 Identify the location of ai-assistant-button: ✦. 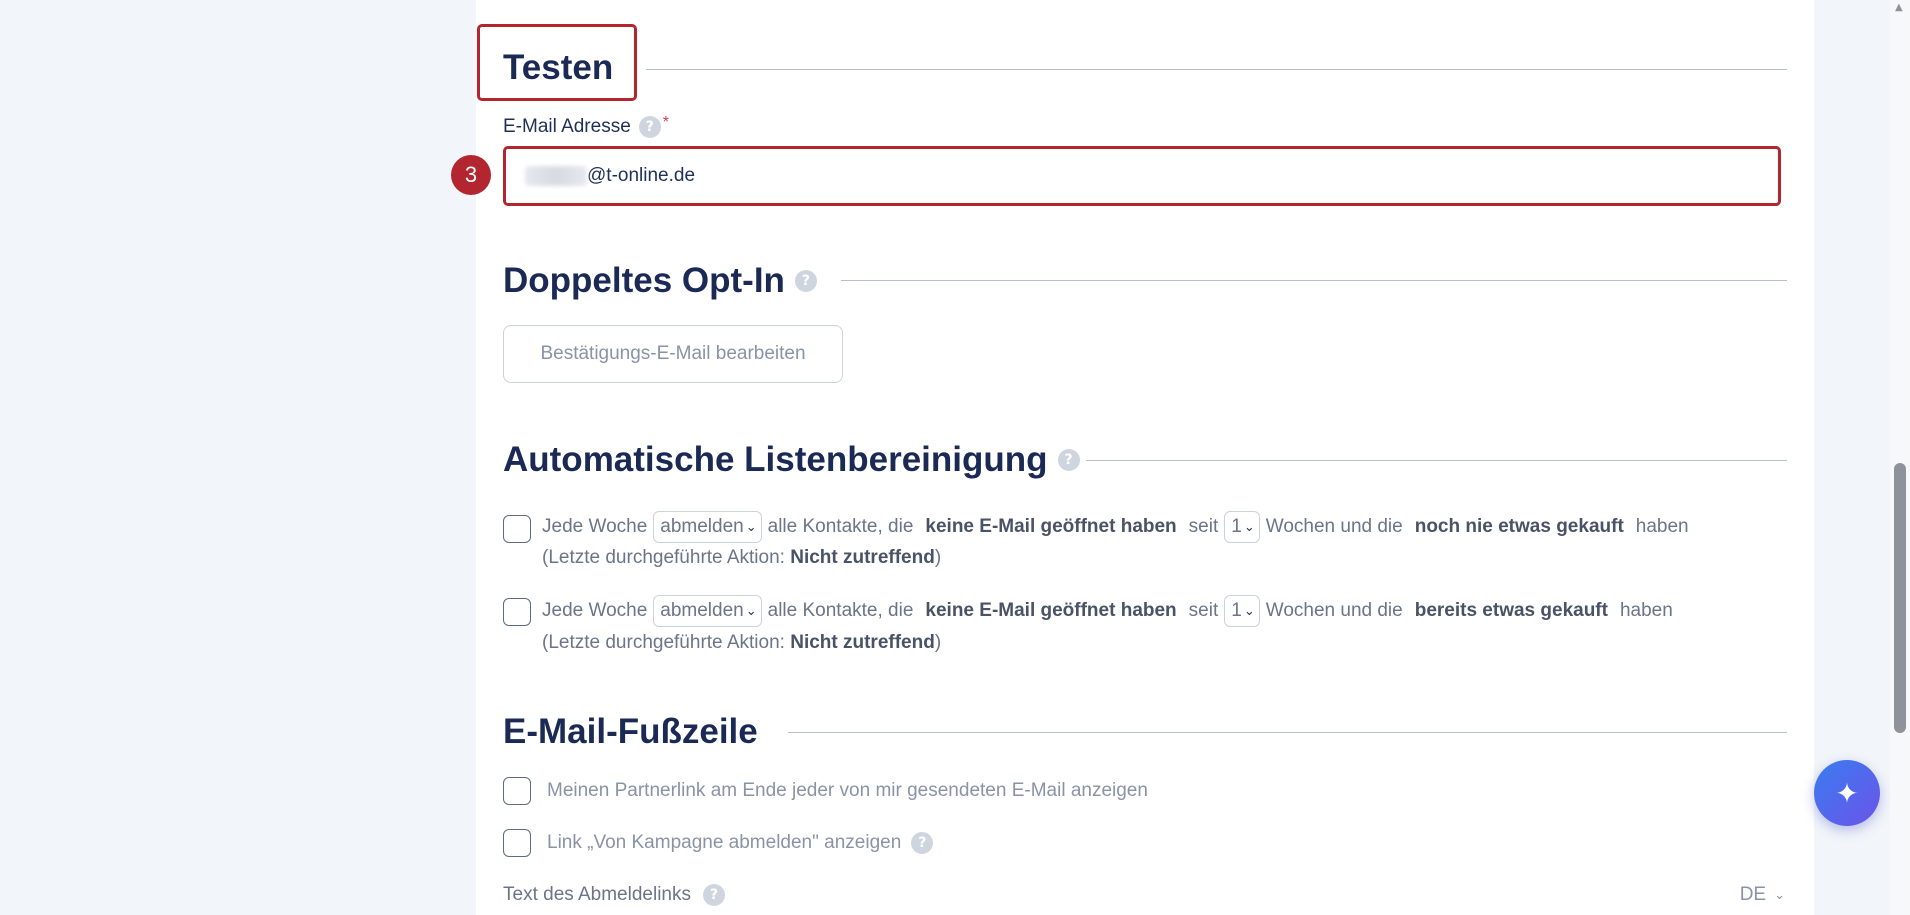
(1847, 793).